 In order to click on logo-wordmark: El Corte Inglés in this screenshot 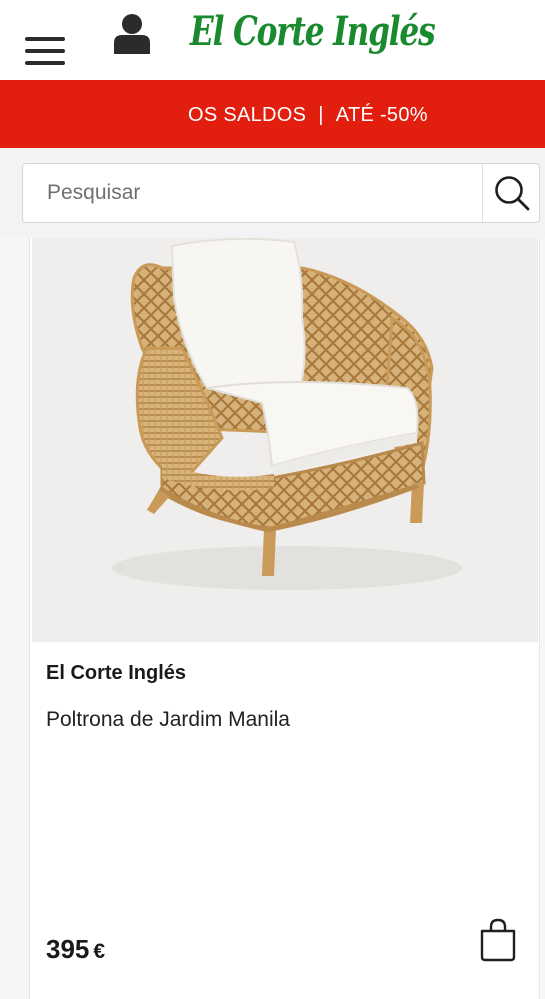, I will do `click(313, 31)`.